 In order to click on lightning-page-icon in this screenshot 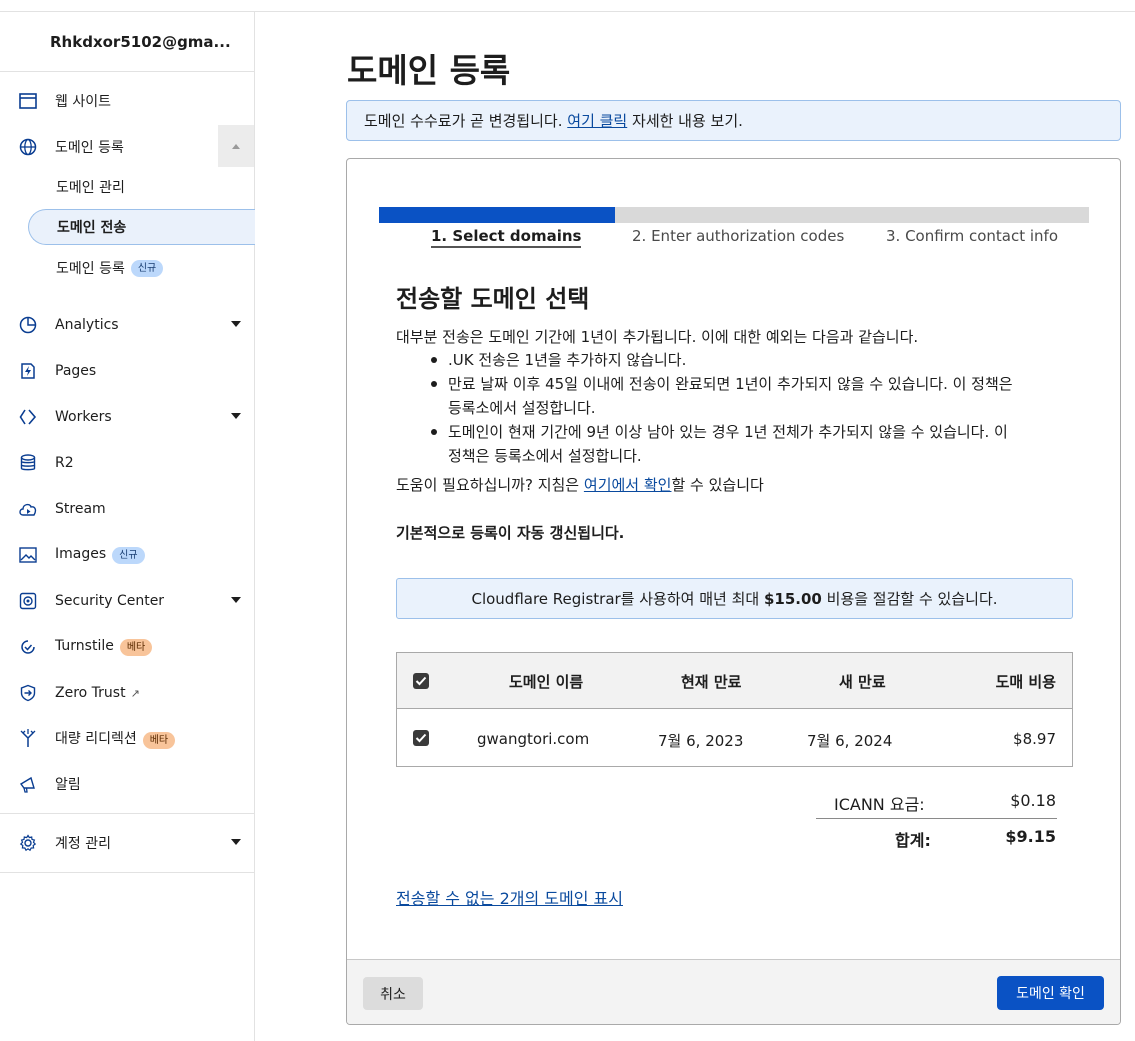, I will do `click(28, 371)`.